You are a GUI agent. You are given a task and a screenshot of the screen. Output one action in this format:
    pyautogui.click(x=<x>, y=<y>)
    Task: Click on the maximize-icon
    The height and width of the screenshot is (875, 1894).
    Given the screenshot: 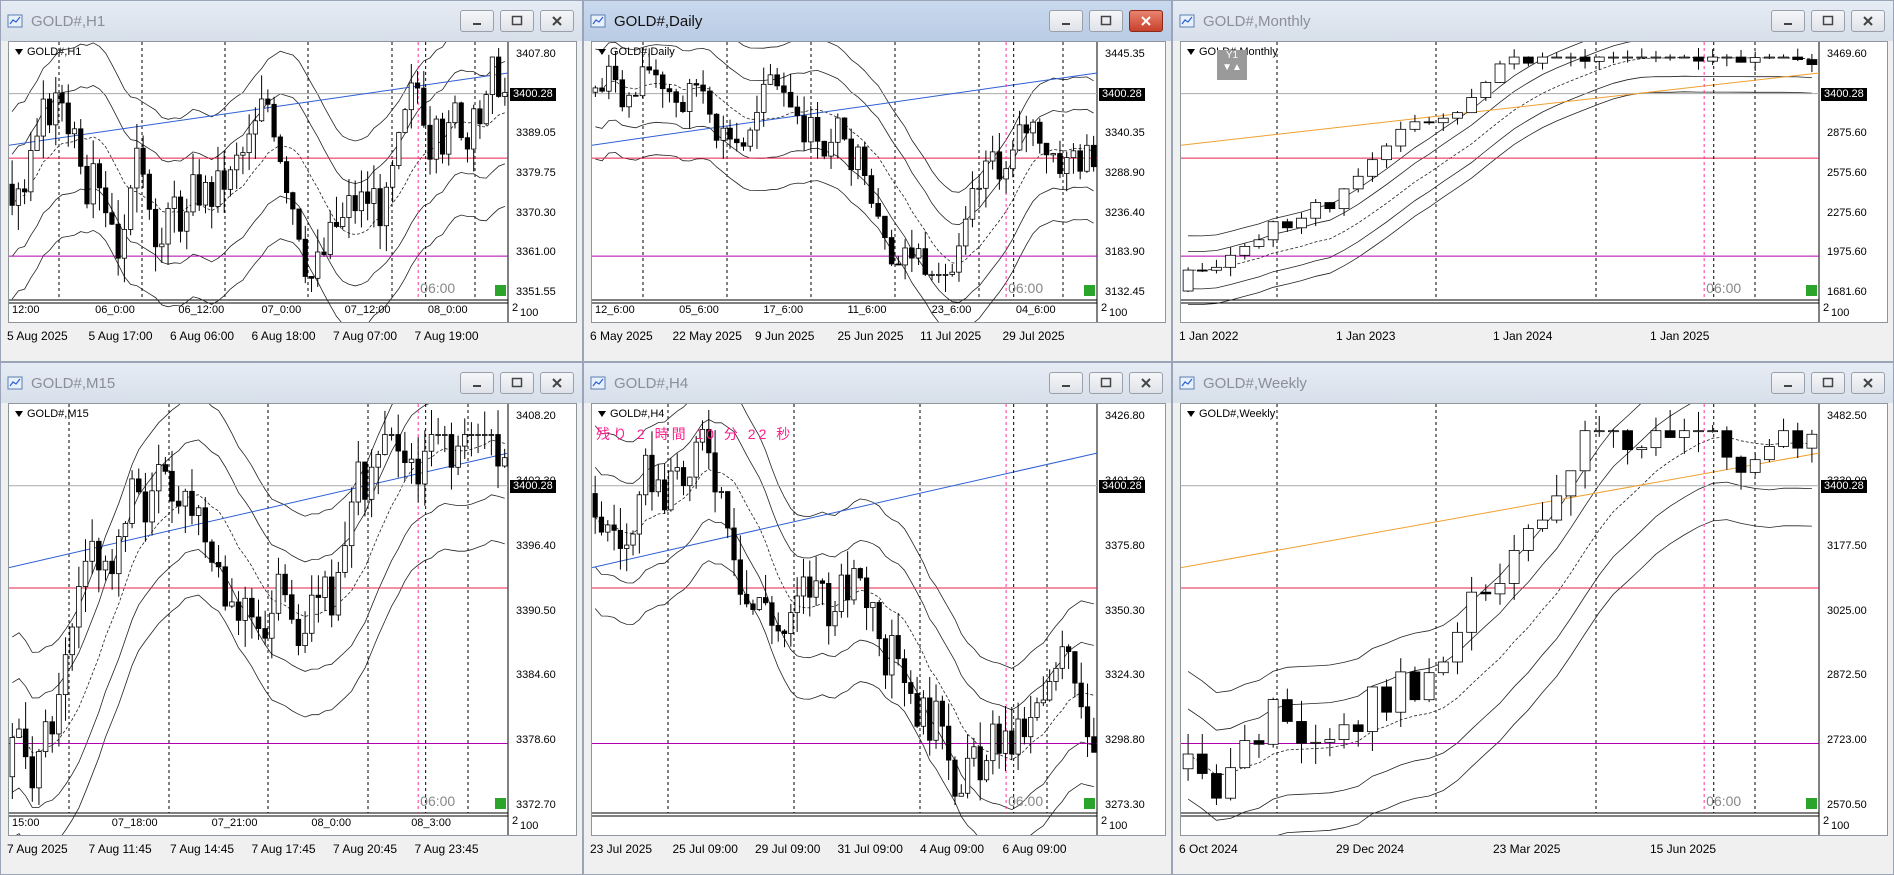 What is the action you would take?
    pyautogui.click(x=1828, y=20)
    